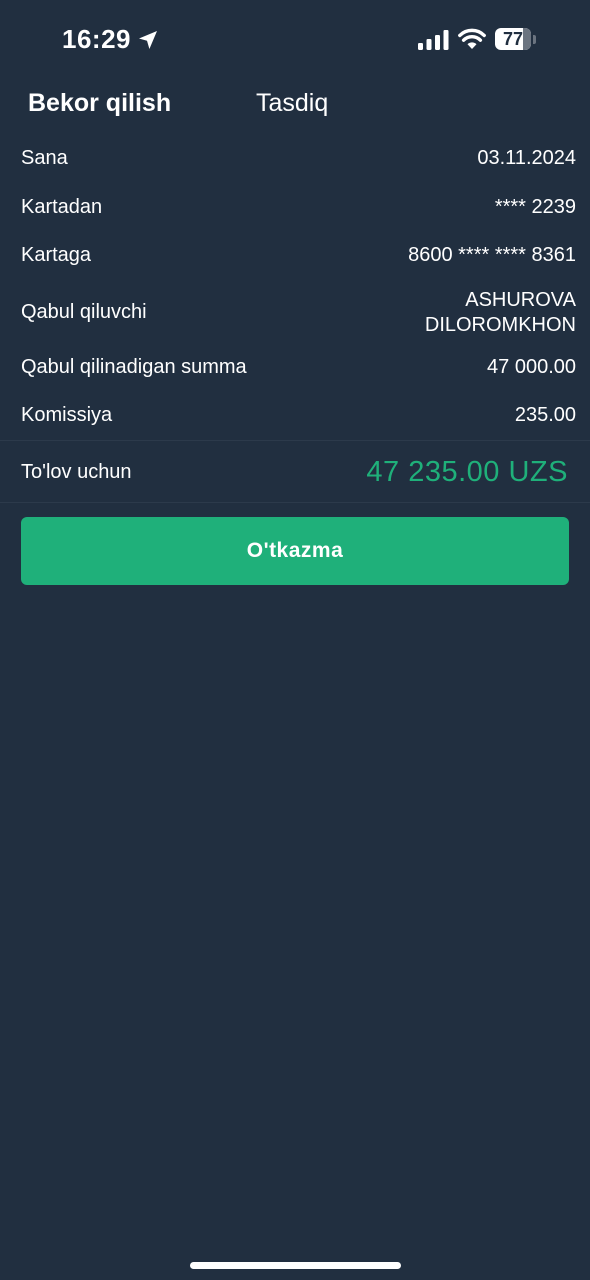 This screenshot has width=590, height=1280. Describe the element at coordinates (492, 255) in the screenshot. I see `to-card-value: 8600 **** **** 8361` at that location.